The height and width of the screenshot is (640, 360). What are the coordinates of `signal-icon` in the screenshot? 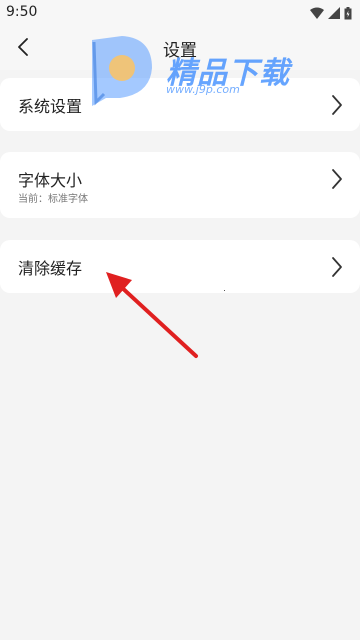 It's located at (334, 13).